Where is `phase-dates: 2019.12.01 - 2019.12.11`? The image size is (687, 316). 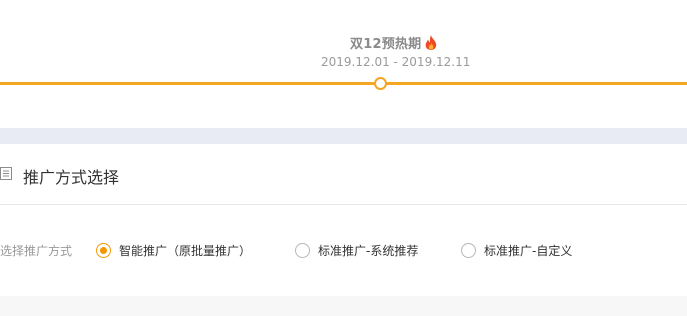
phase-dates: 2019.12.01 - 2019.12.11 is located at coordinates (396, 62).